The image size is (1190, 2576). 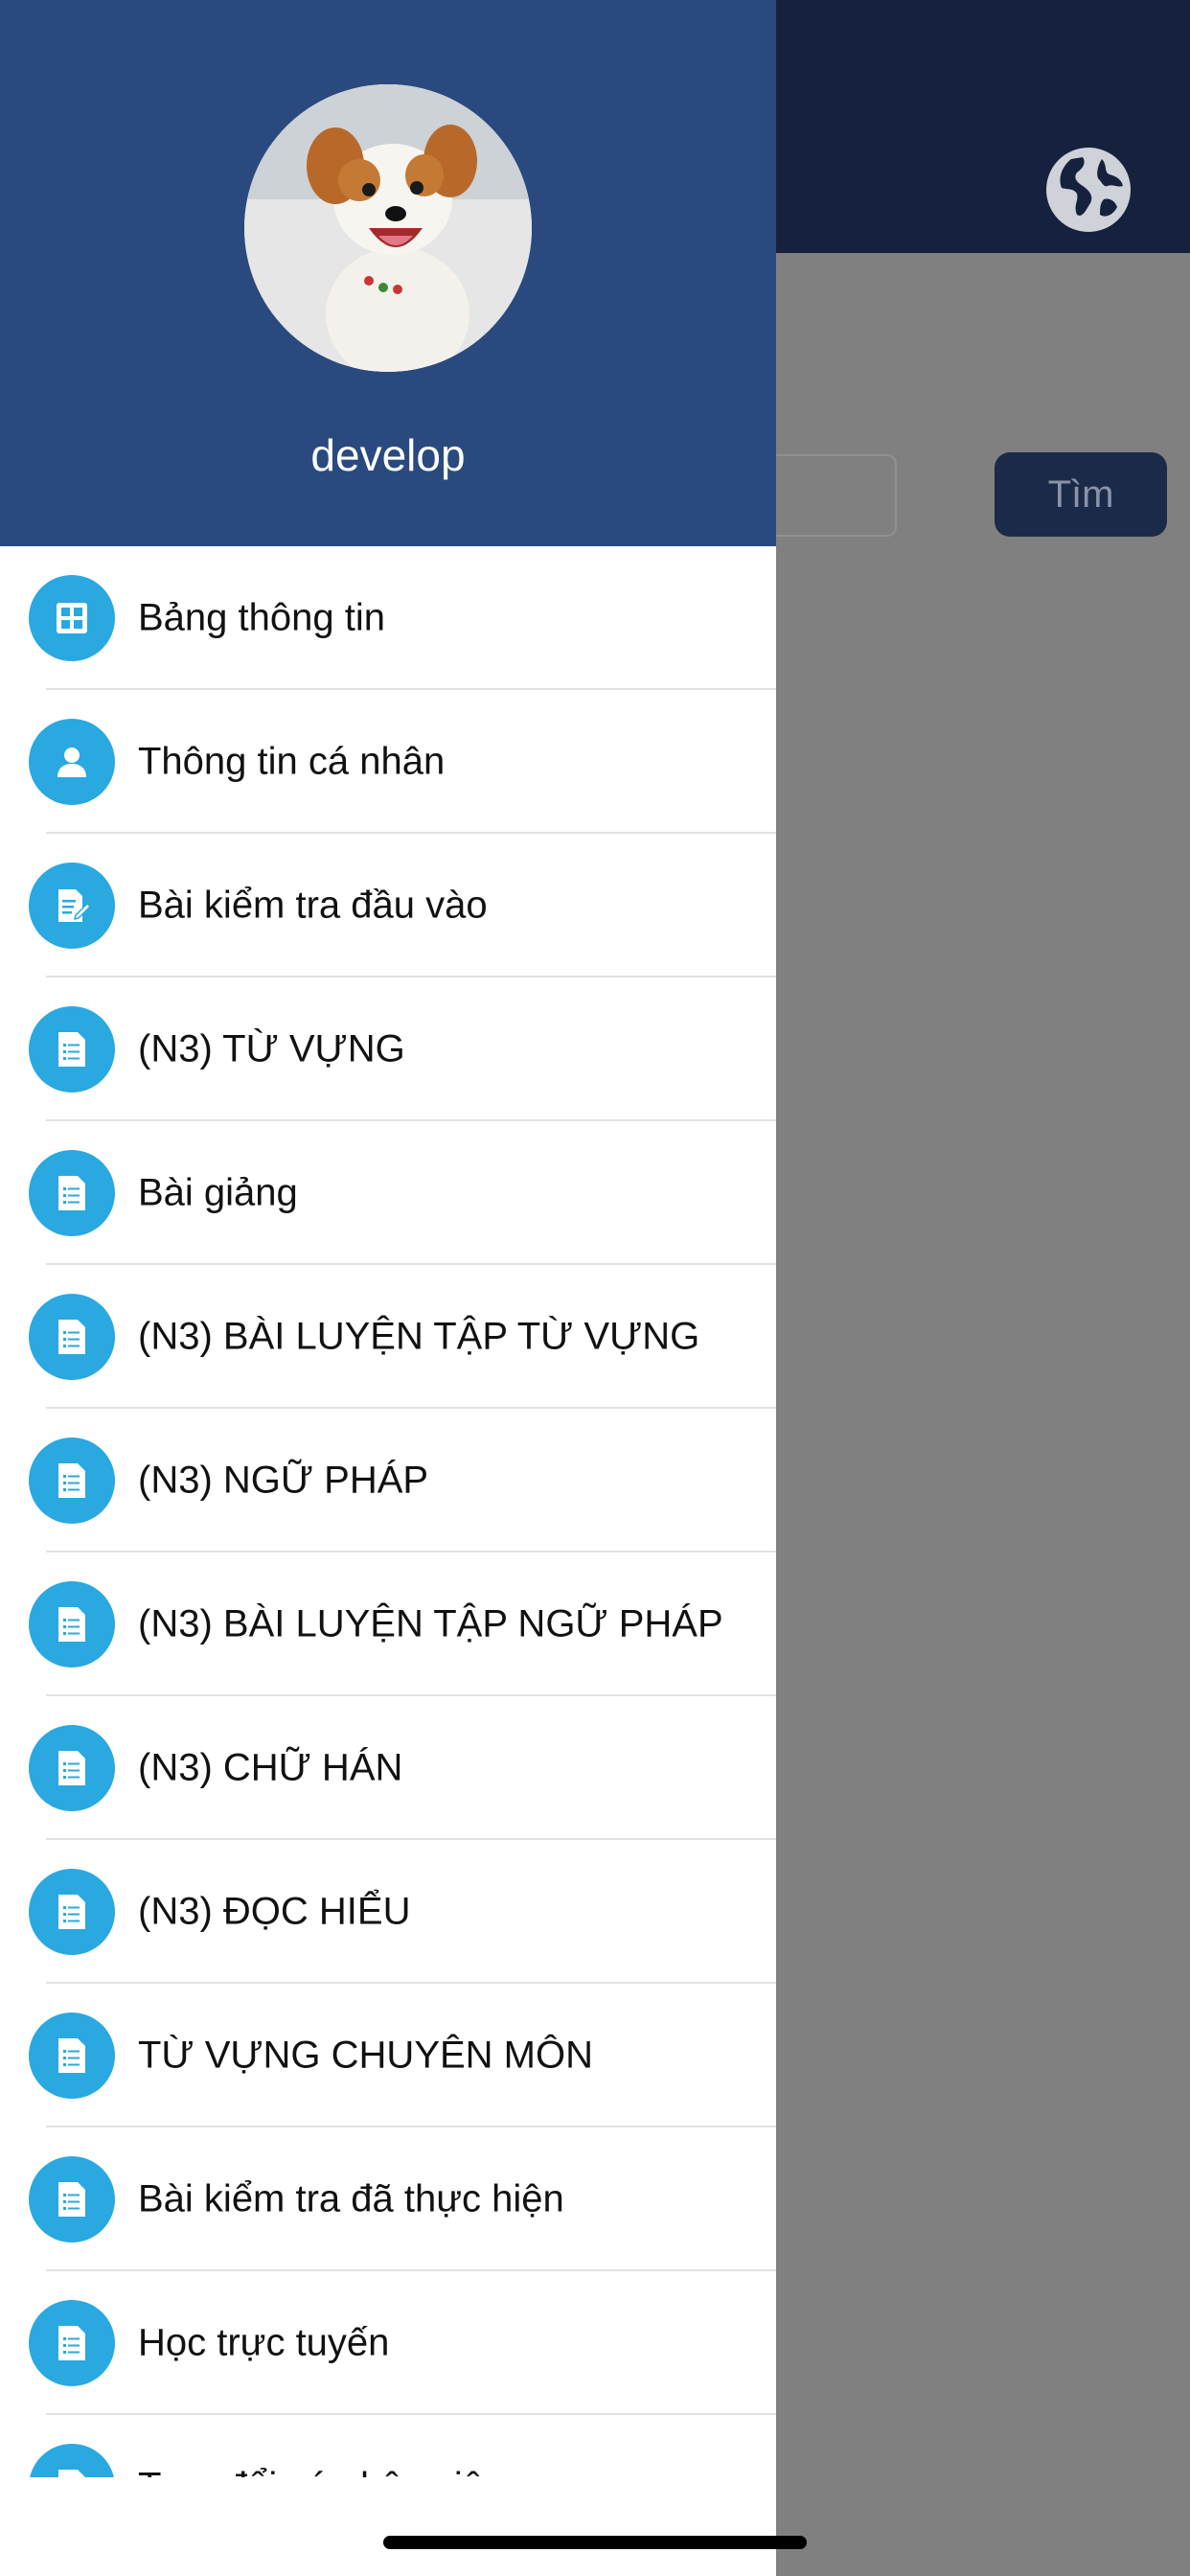 I want to click on menu-item-n3-kanji: (N3) CHỮ HÁN, so click(x=388, y=1768).